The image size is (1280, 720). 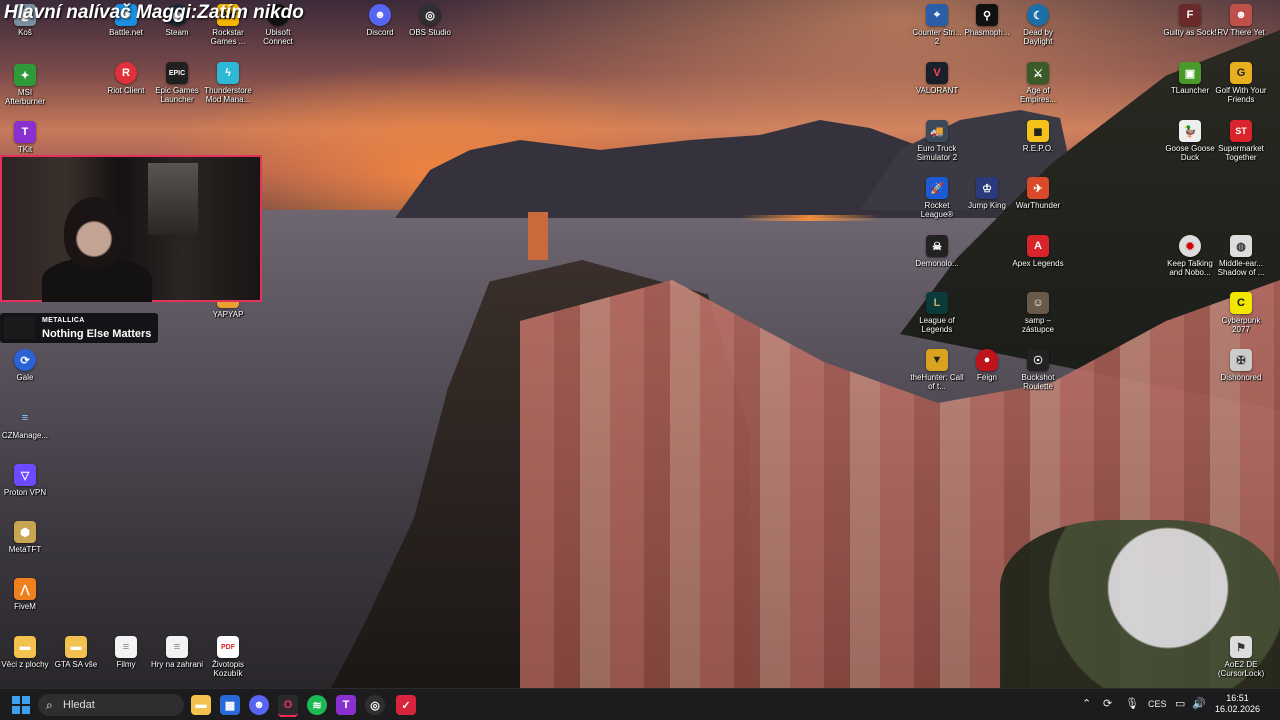 I want to click on tray-microphone-icon: 🎙, so click(x=1132, y=703).